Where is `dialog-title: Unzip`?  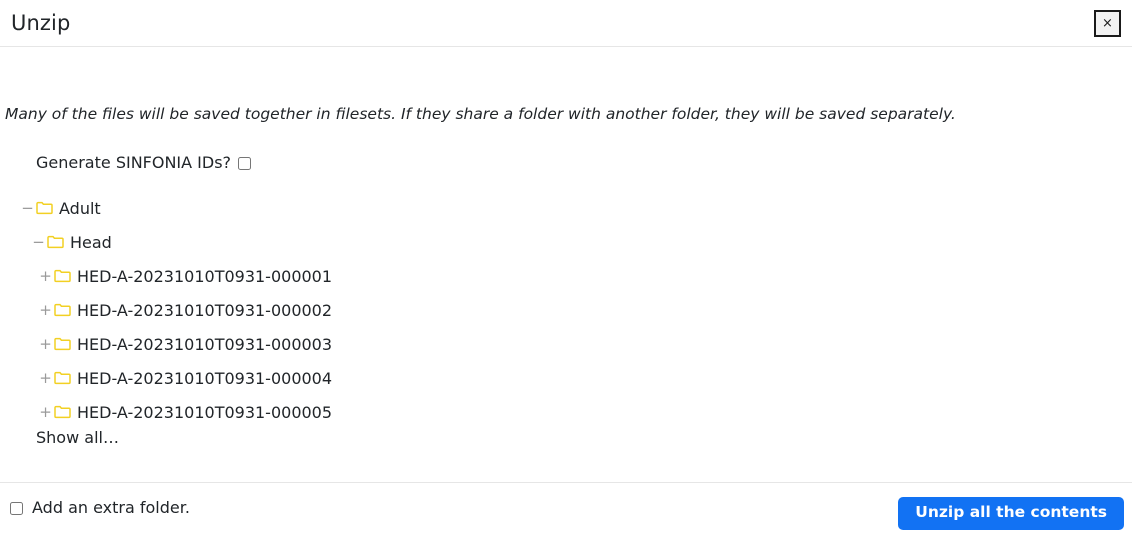 dialog-title: Unzip is located at coordinates (41, 23).